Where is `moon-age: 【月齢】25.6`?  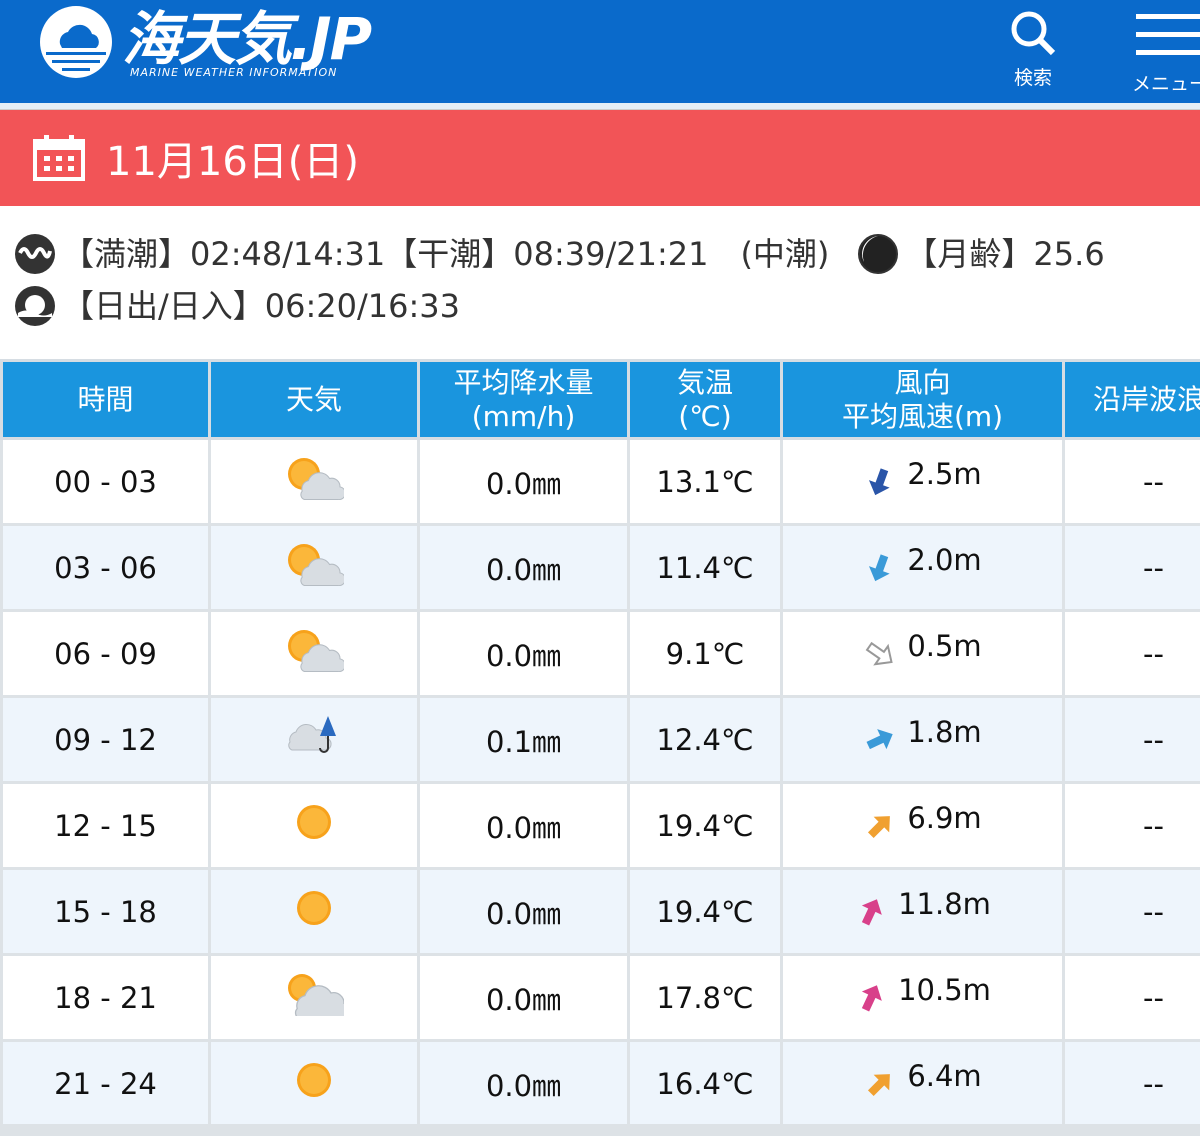
moon-age: 【月齢】25.6 is located at coordinates (1005, 254).